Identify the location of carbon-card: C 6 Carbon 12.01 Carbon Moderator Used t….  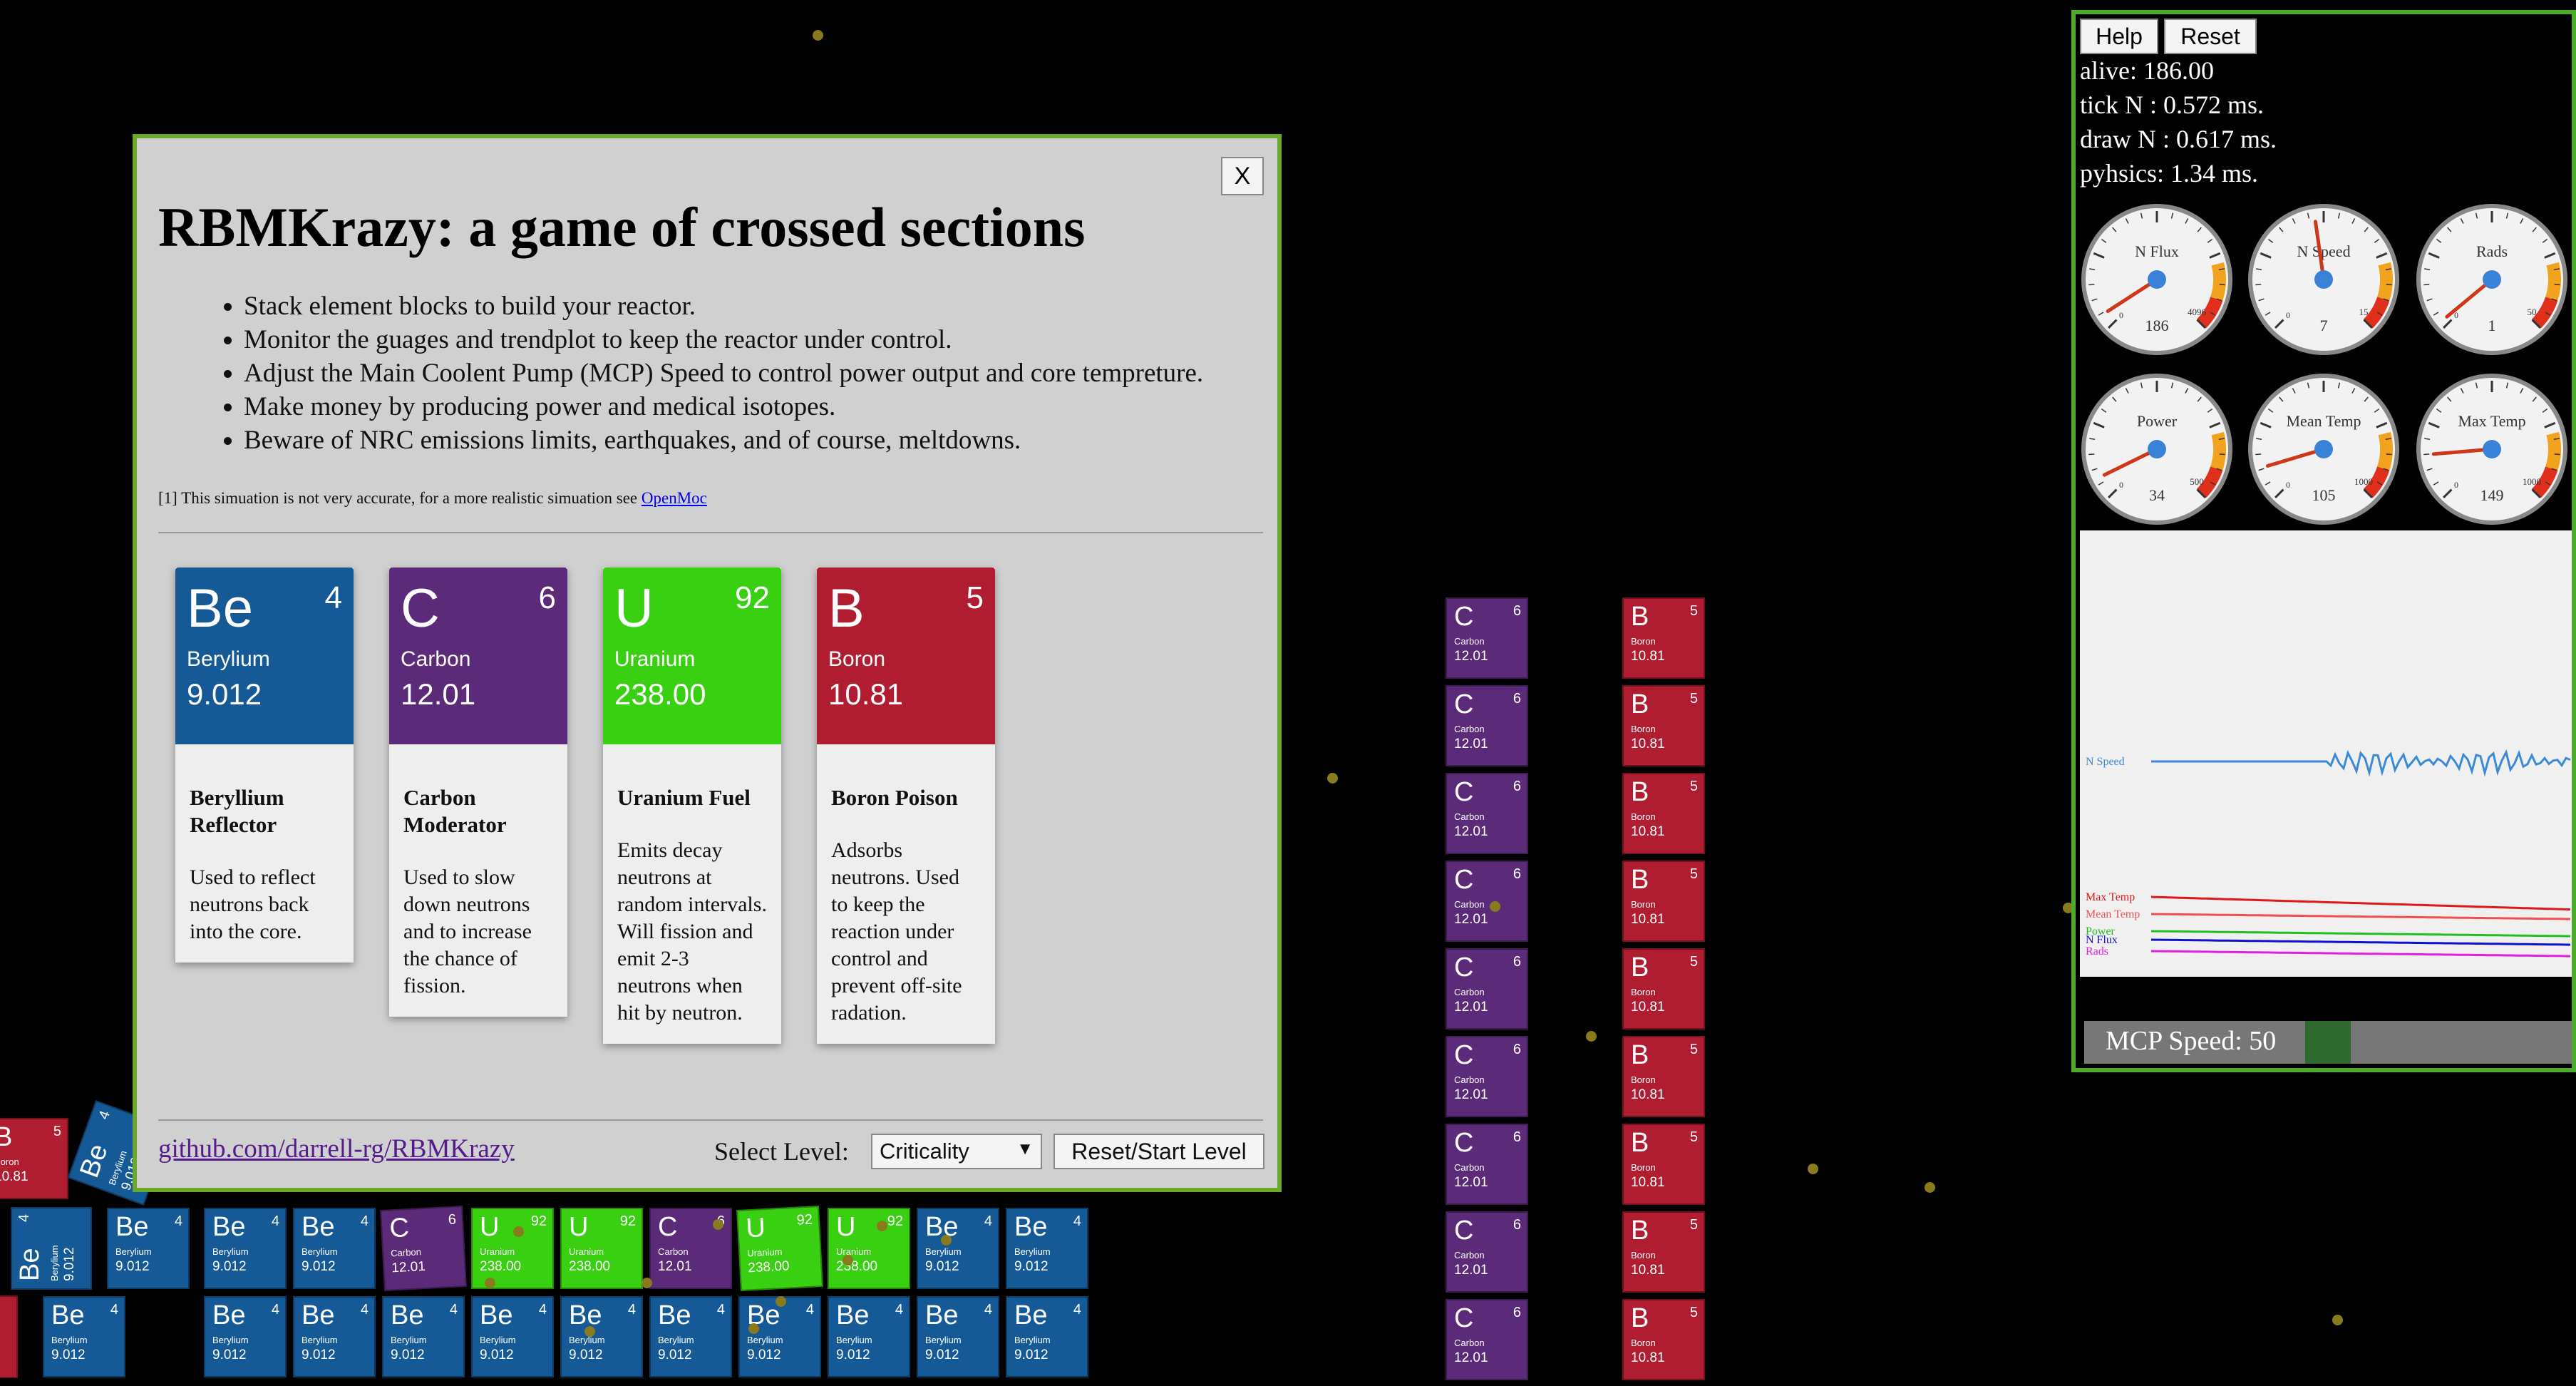
(478, 792).